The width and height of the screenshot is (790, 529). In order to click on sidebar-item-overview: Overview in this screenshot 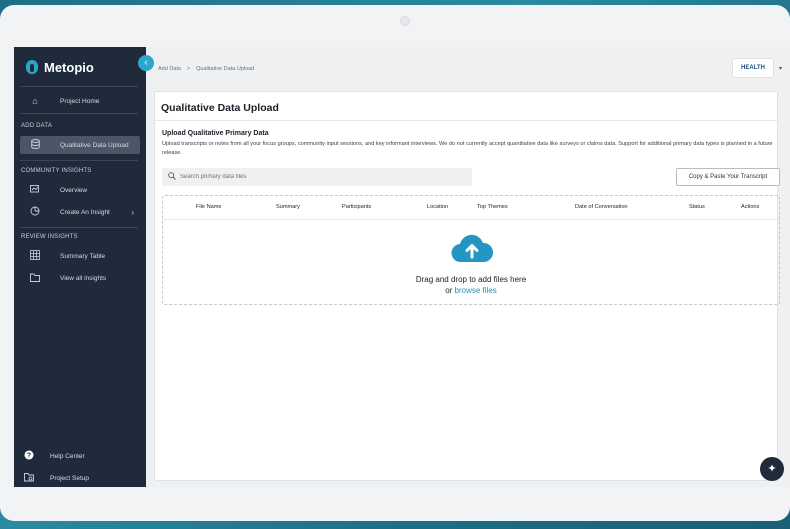, I will do `click(80, 190)`.